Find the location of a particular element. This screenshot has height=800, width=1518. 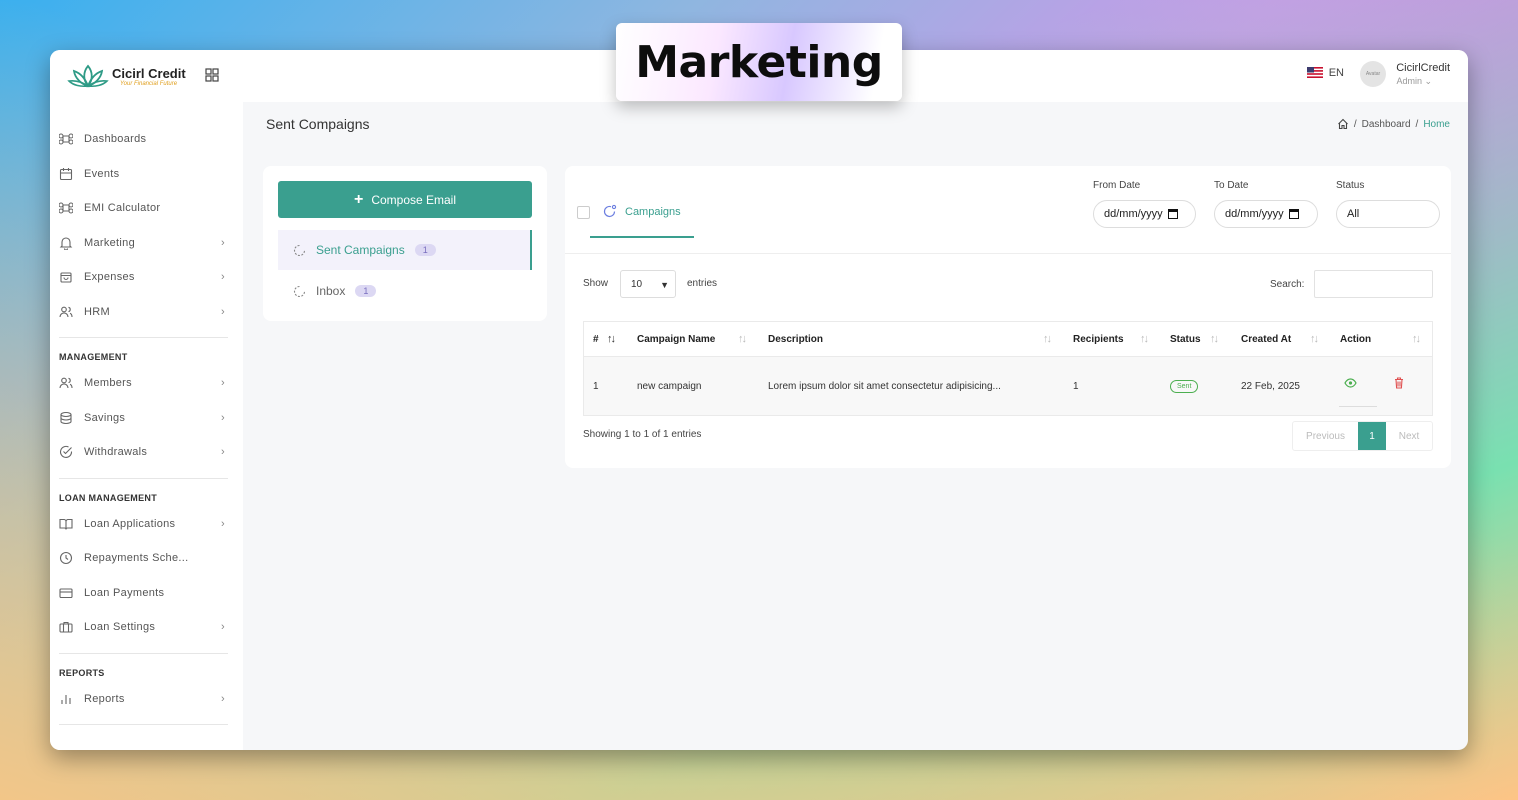

search-input is located at coordinates (1373, 284).